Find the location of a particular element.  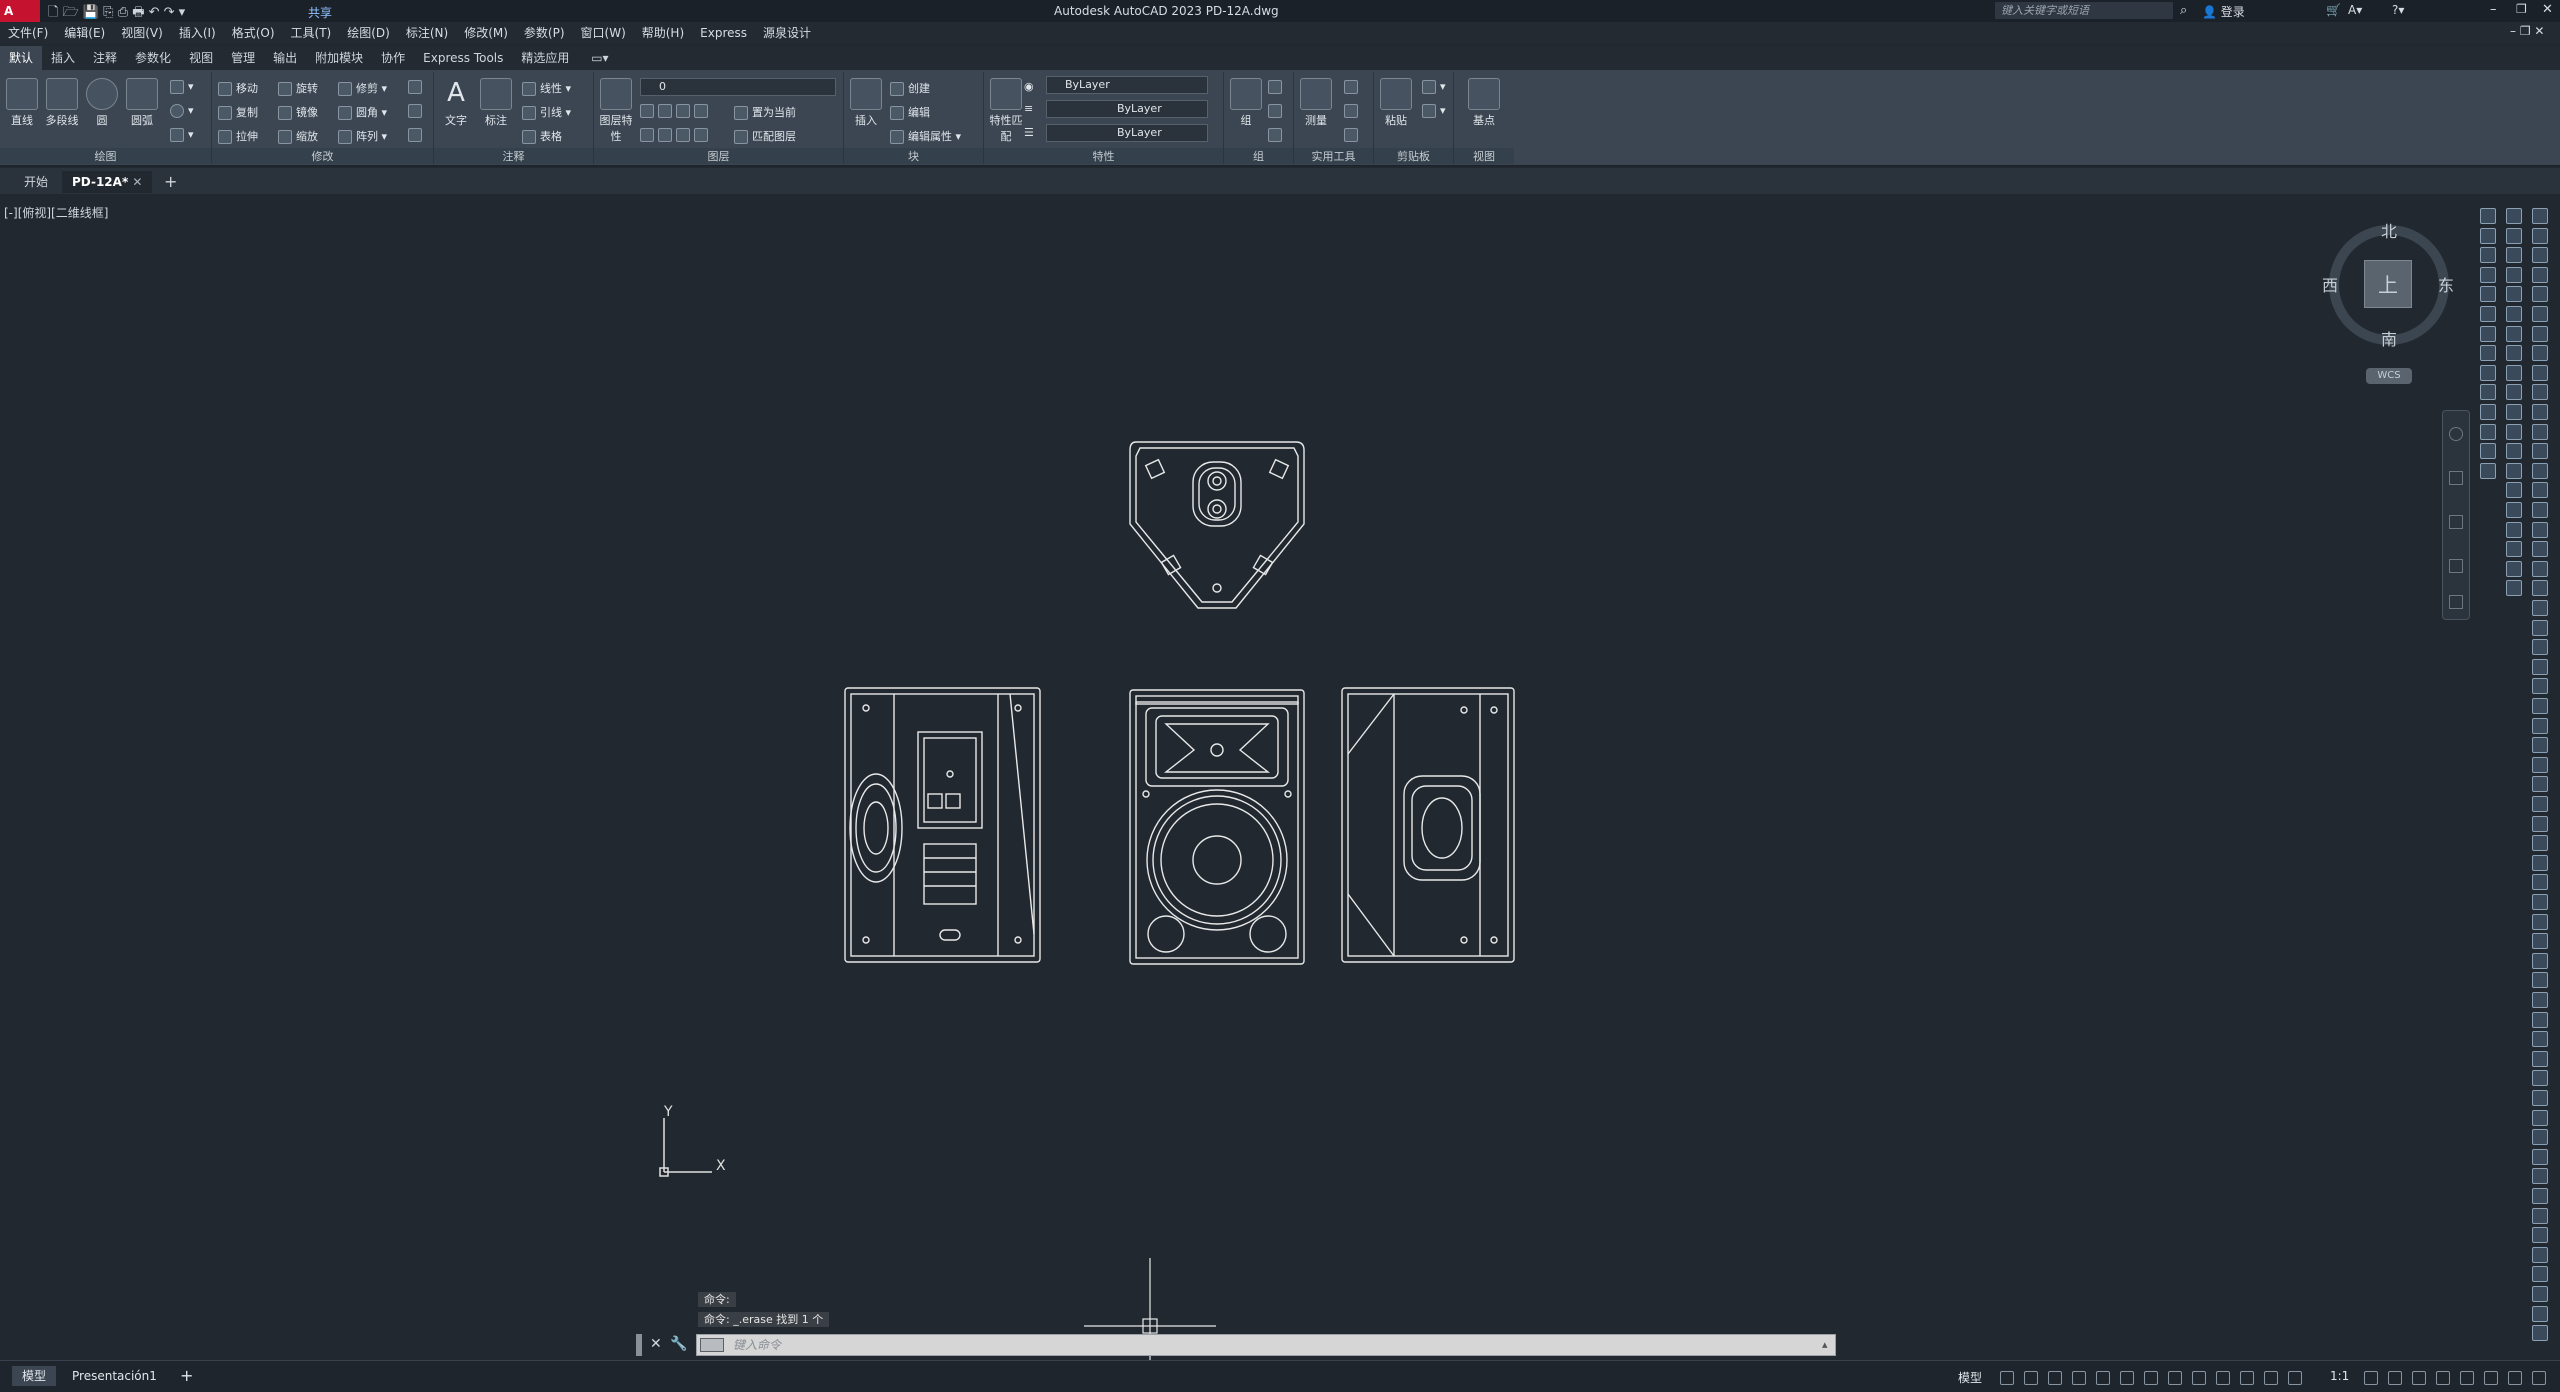

cut-tool: ▾ is located at coordinates (1434, 87).